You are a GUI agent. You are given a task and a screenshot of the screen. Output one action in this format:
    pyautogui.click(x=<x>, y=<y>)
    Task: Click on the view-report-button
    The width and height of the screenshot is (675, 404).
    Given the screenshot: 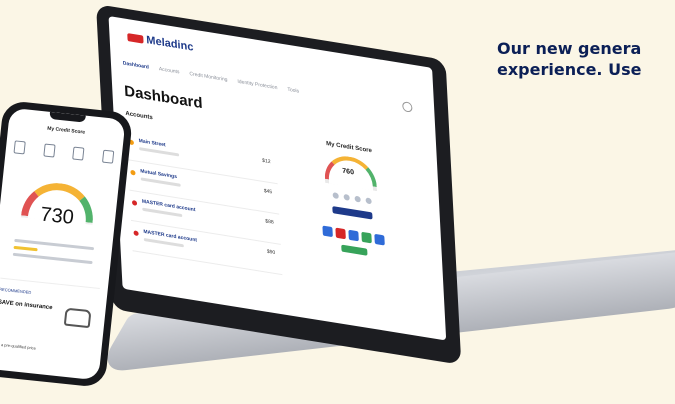 What is the action you would take?
    pyautogui.click(x=352, y=213)
    